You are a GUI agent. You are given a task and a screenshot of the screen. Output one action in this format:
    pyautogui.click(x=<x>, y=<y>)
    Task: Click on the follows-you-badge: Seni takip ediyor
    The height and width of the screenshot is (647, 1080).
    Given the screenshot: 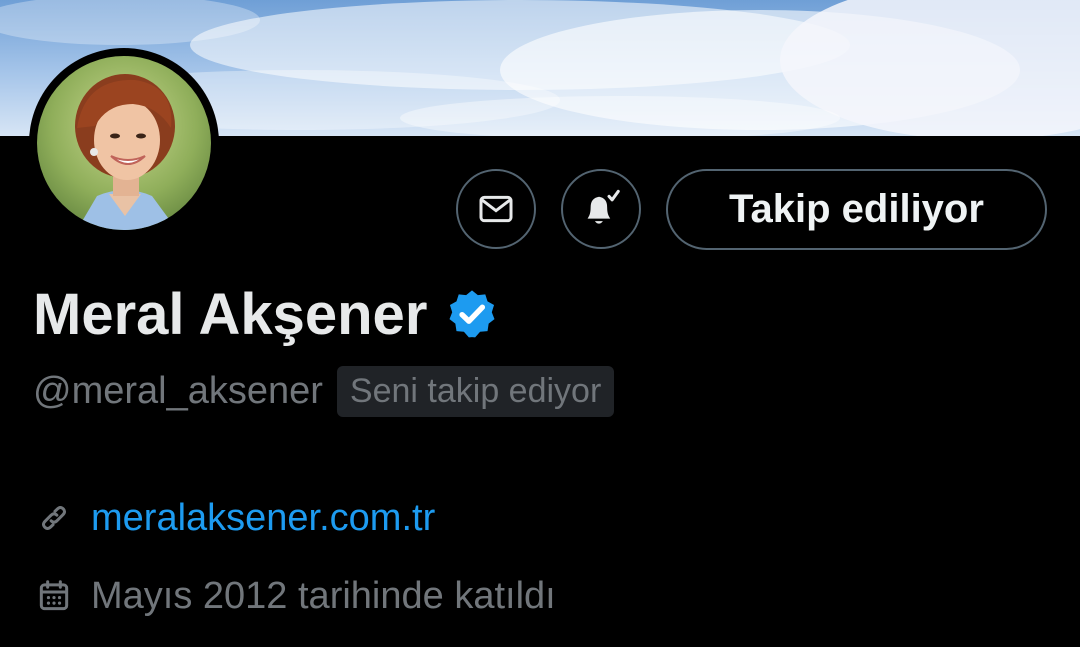 What is the action you would take?
    pyautogui.click(x=475, y=391)
    